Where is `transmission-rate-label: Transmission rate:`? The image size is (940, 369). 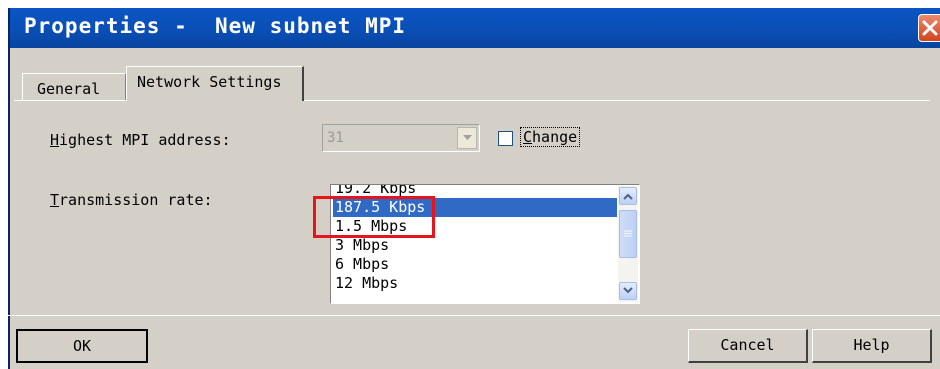 transmission-rate-label: Transmission rate: is located at coordinates (131, 200).